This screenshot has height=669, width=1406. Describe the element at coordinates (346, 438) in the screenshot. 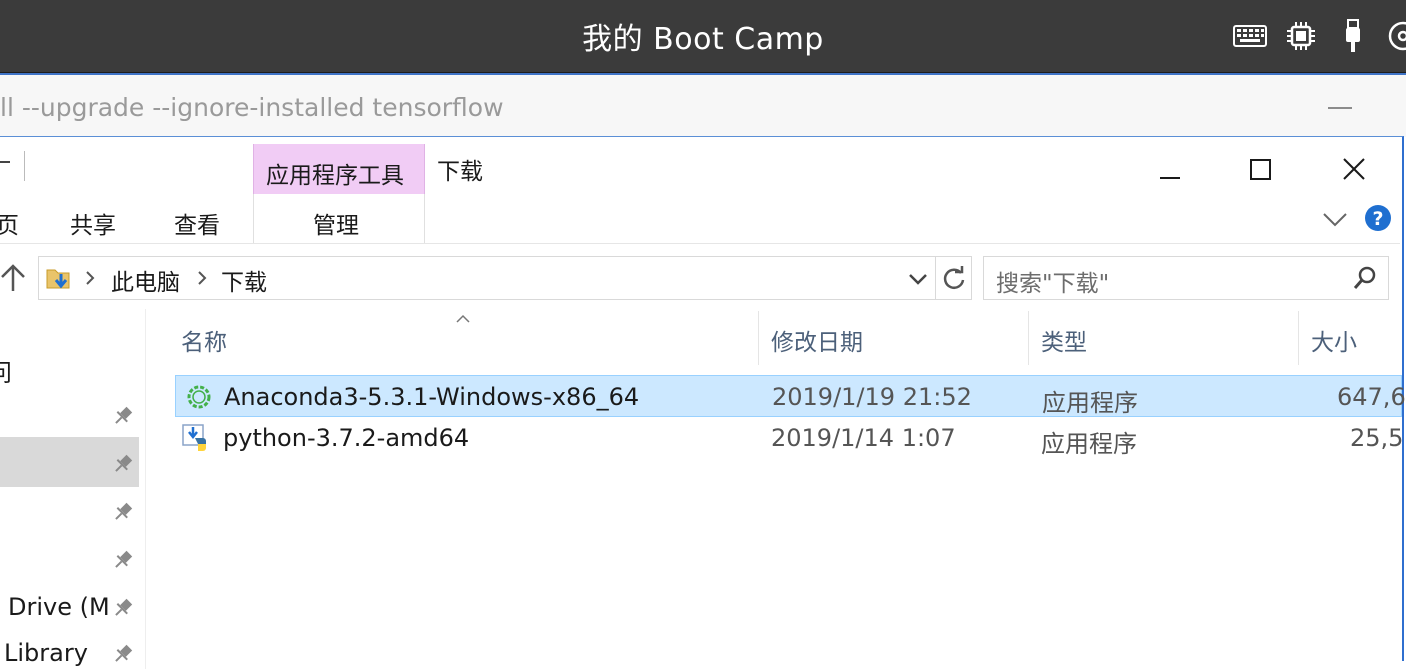

I see `file-name: python-3.7.2-amd64` at that location.